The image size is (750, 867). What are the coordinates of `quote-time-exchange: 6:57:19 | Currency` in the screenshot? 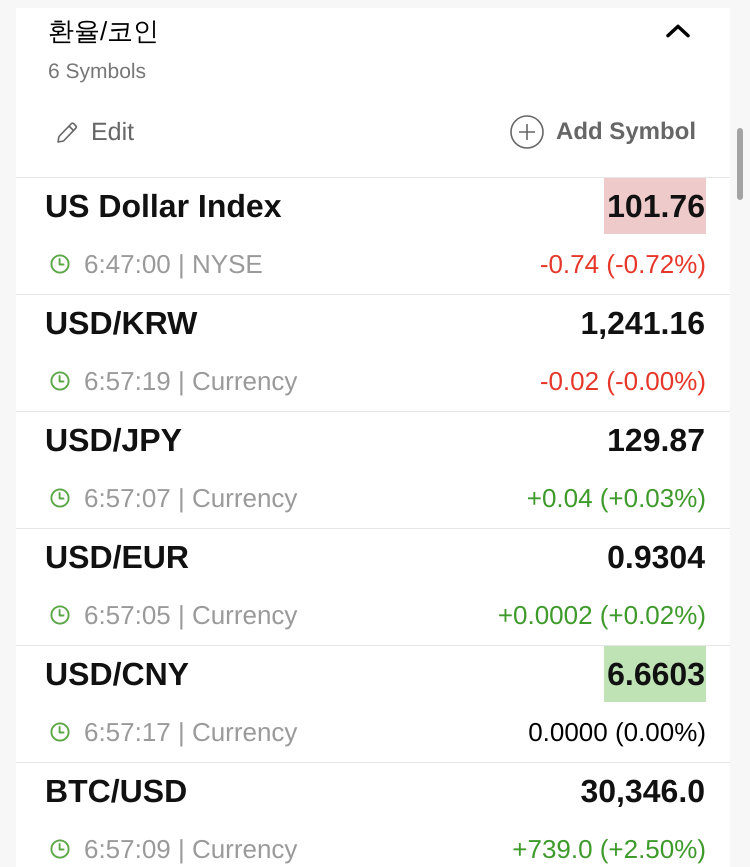 It's located at (191, 381).